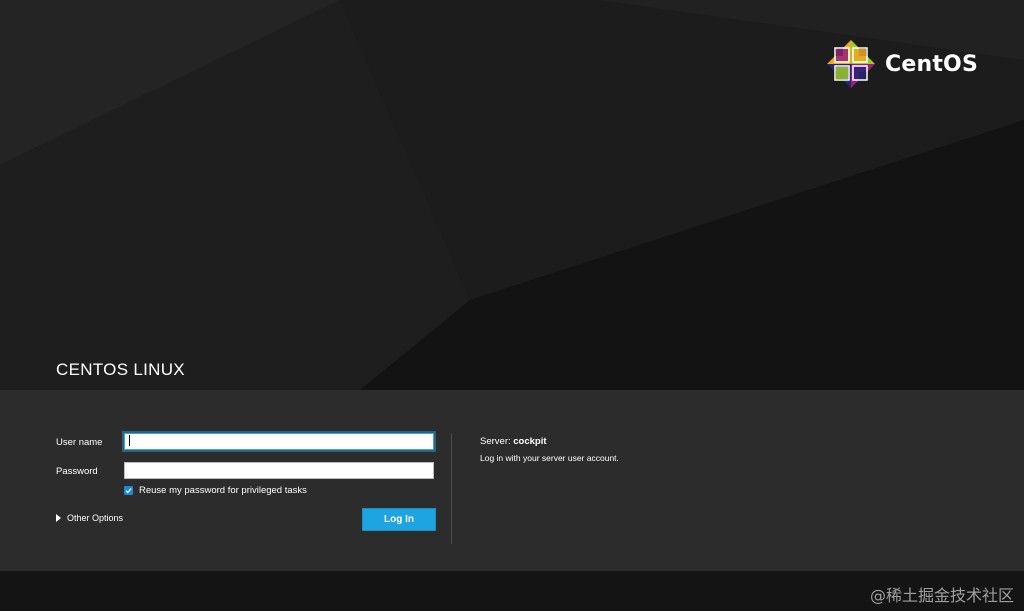  What do you see at coordinates (495, 441) in the screenshot?
I see `server-prefix: Server:` at bounding box center [495, 441].